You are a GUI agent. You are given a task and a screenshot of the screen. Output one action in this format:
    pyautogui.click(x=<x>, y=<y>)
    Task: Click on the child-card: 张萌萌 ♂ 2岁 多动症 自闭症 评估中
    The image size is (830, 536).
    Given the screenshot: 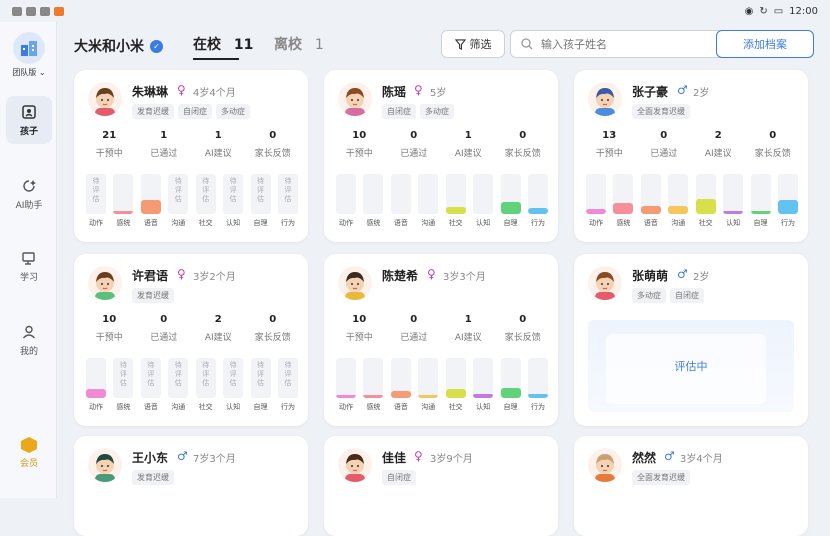 What is the action you would take?
    pyautogui.click(x=691, y=340)
    